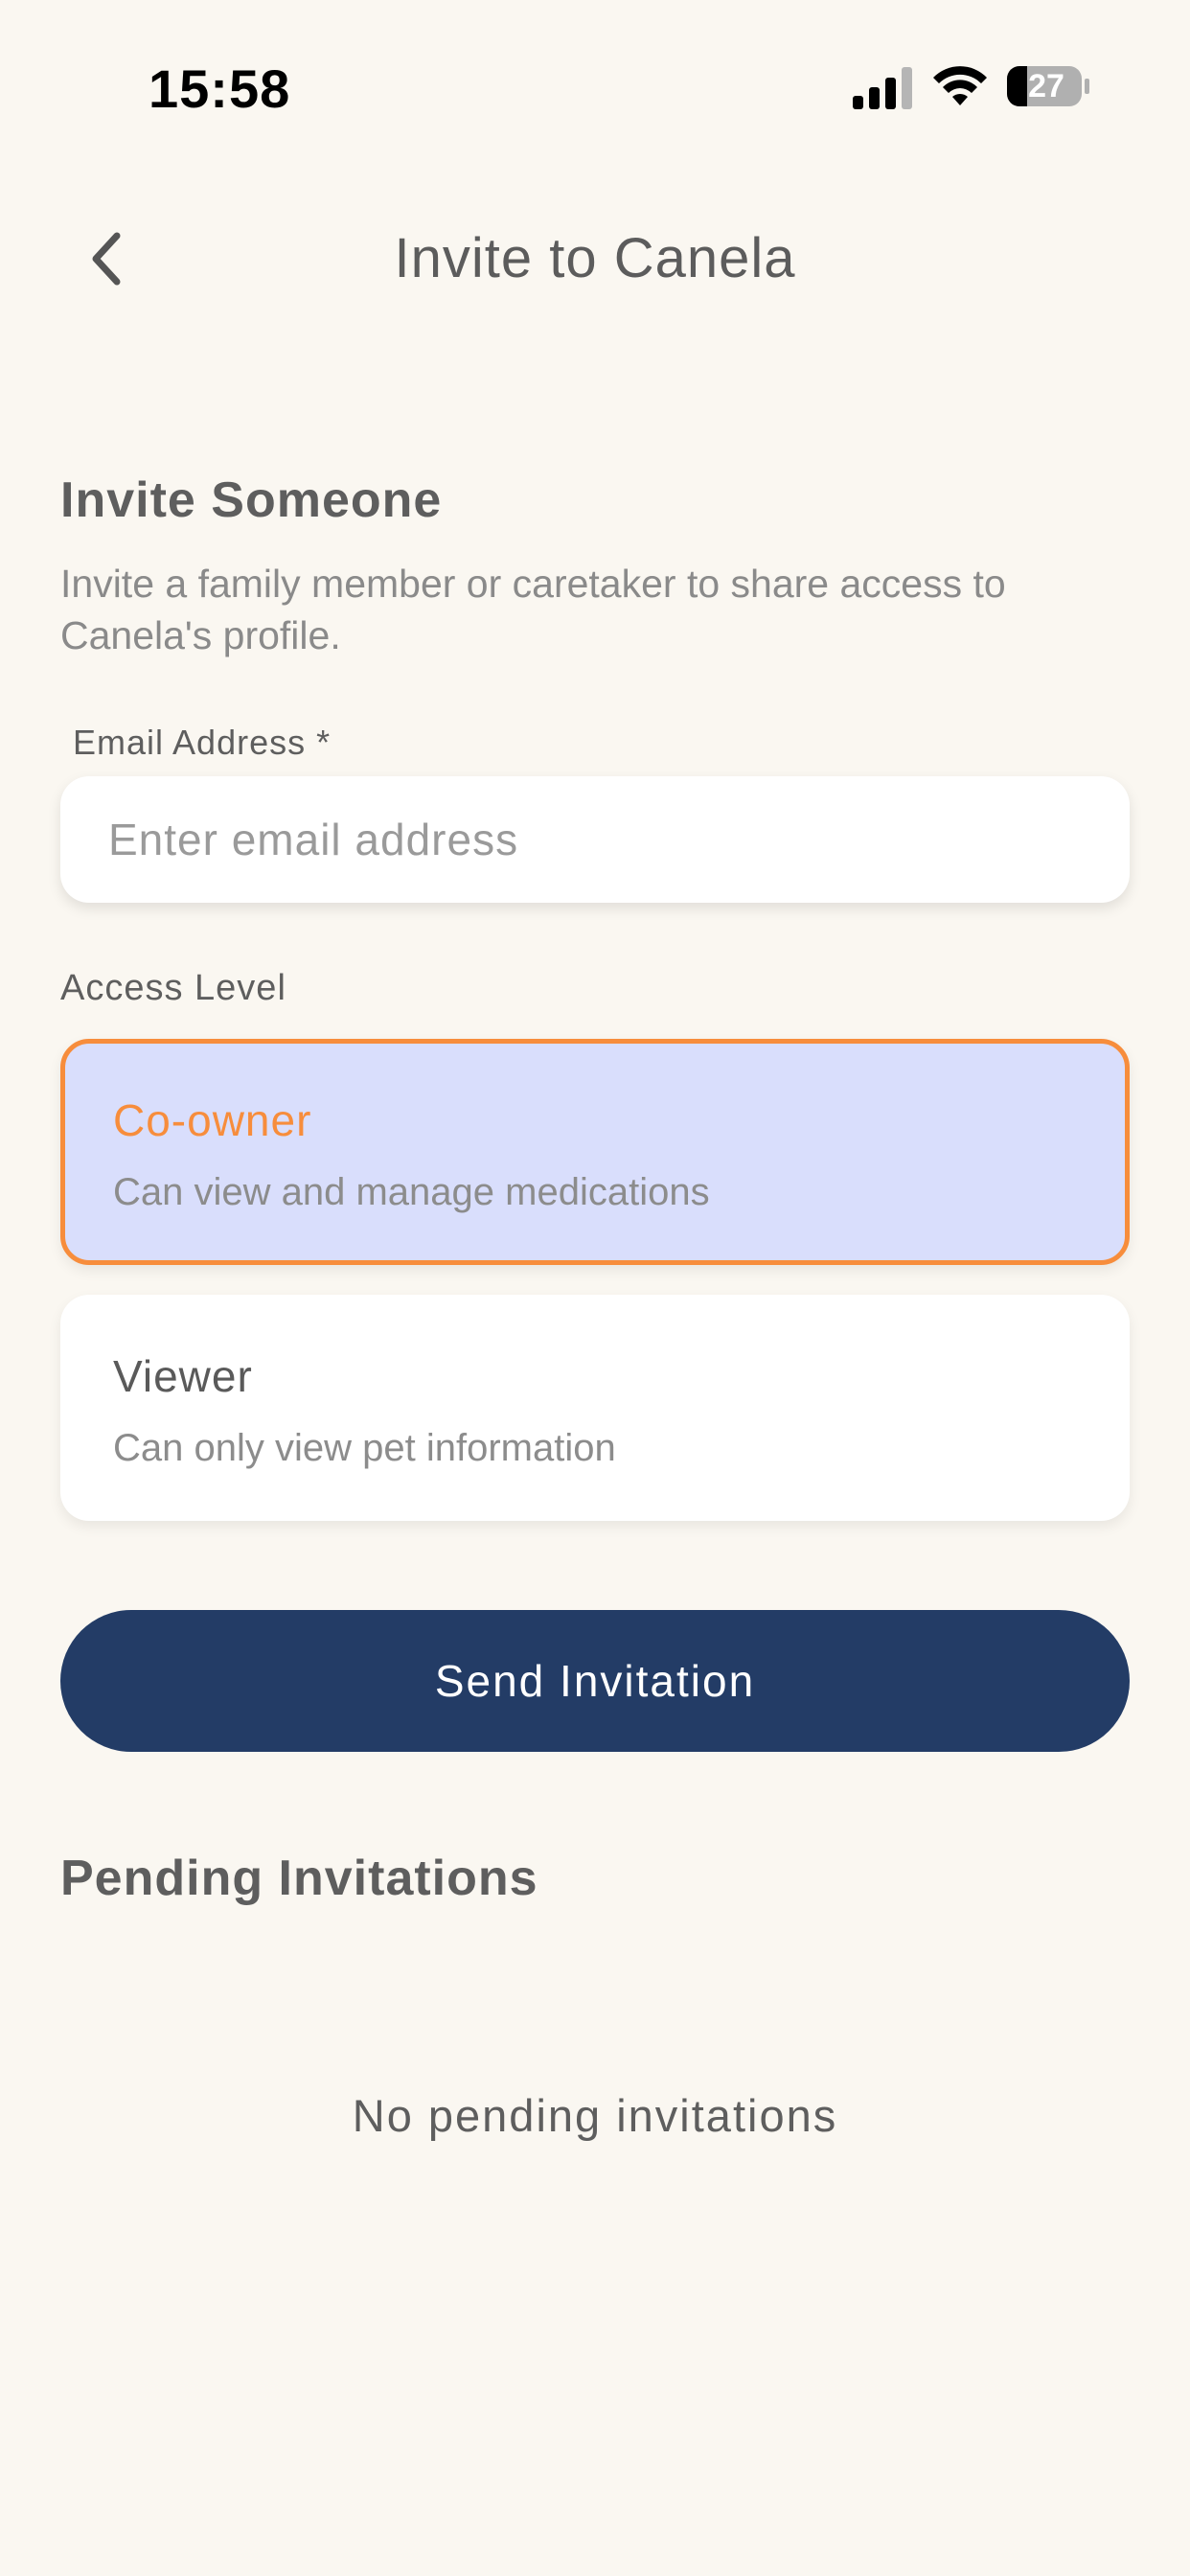 The image size is (1190, 2576). I want to click on option-title: Viewer, so click(183, 1376).